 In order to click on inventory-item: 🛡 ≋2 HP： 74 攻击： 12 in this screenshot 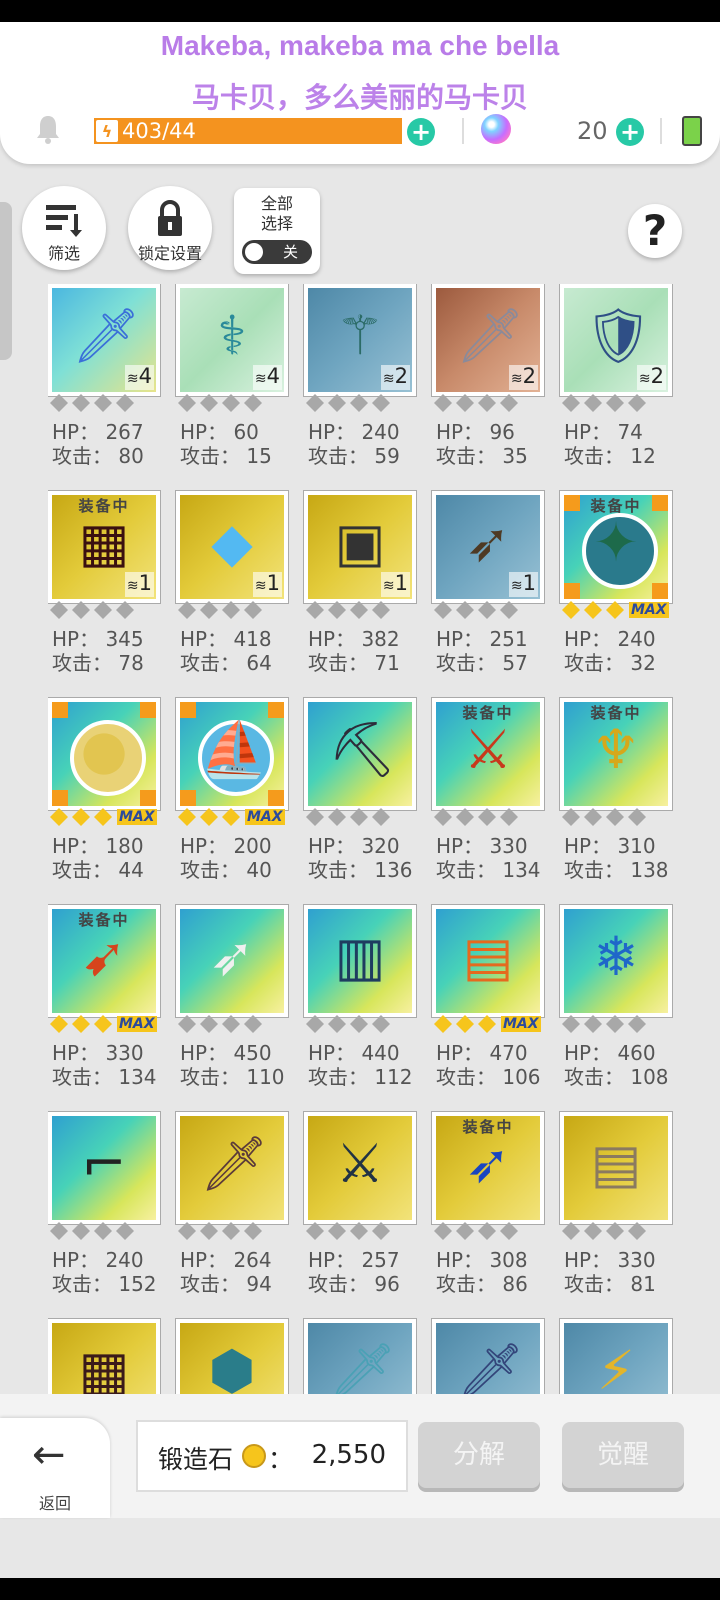, I will do `click(616, 387)`.